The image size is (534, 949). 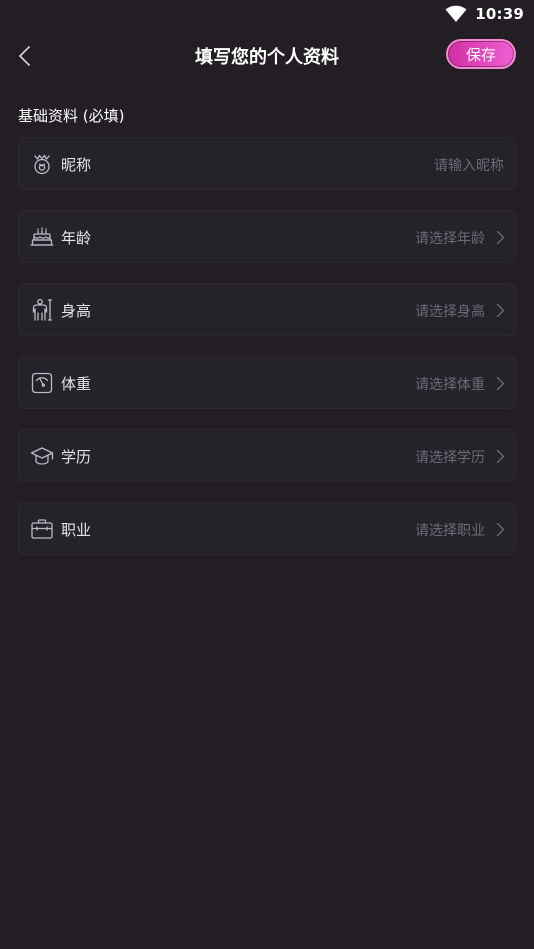 I want to click on save-button: 保存, so click(x=481, y=54).